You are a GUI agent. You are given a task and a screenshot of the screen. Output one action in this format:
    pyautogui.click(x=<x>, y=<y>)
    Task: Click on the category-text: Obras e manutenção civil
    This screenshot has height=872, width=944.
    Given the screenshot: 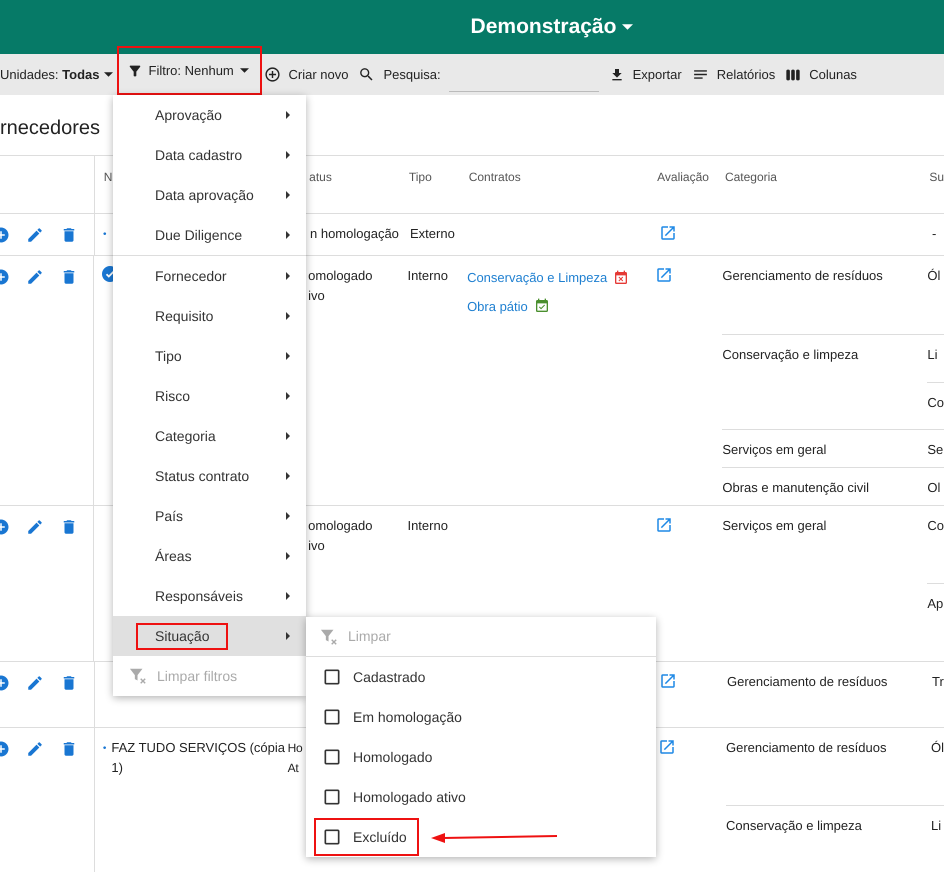 What is the action you would take?
    pyautogui.click(x=796, y=488)
    